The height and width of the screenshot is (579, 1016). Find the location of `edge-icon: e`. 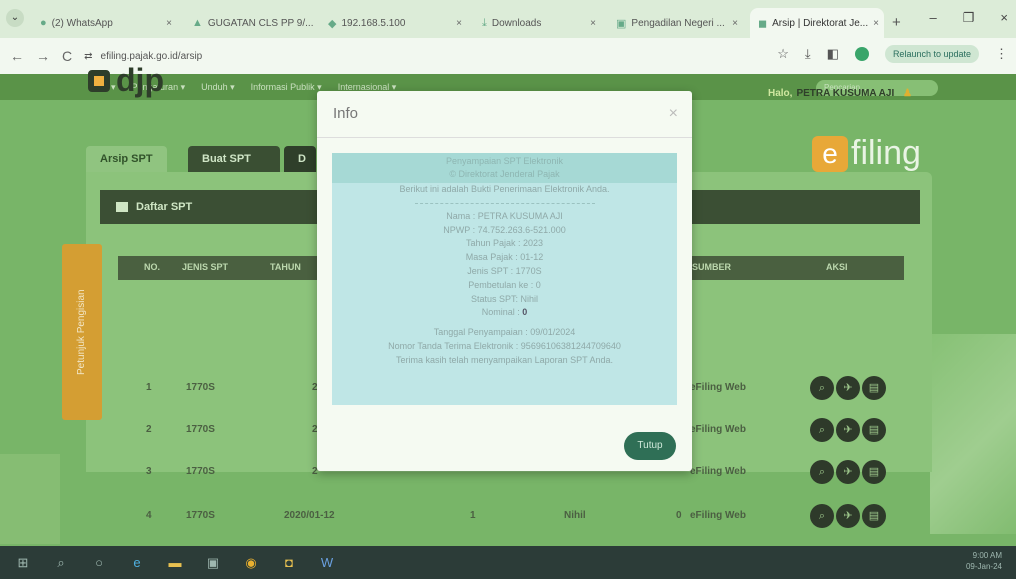

edge-icon: e is located at coordinates (137, 563).